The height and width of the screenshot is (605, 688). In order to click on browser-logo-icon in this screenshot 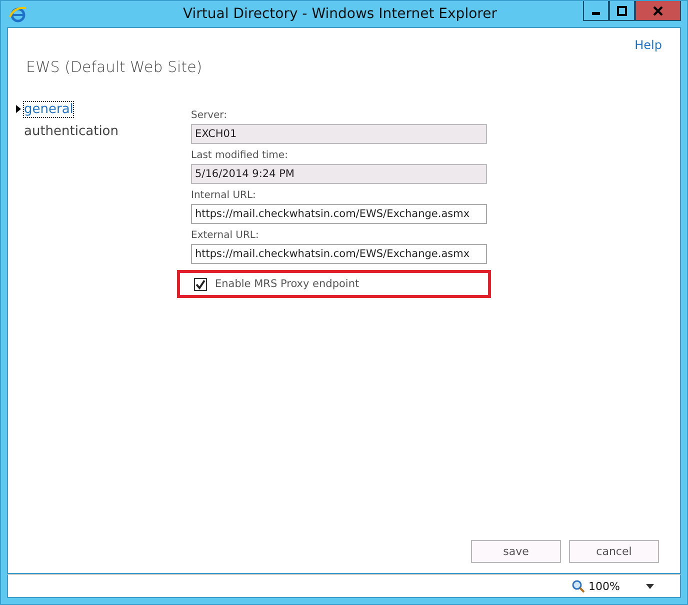, I will do `click(18, 14)`.